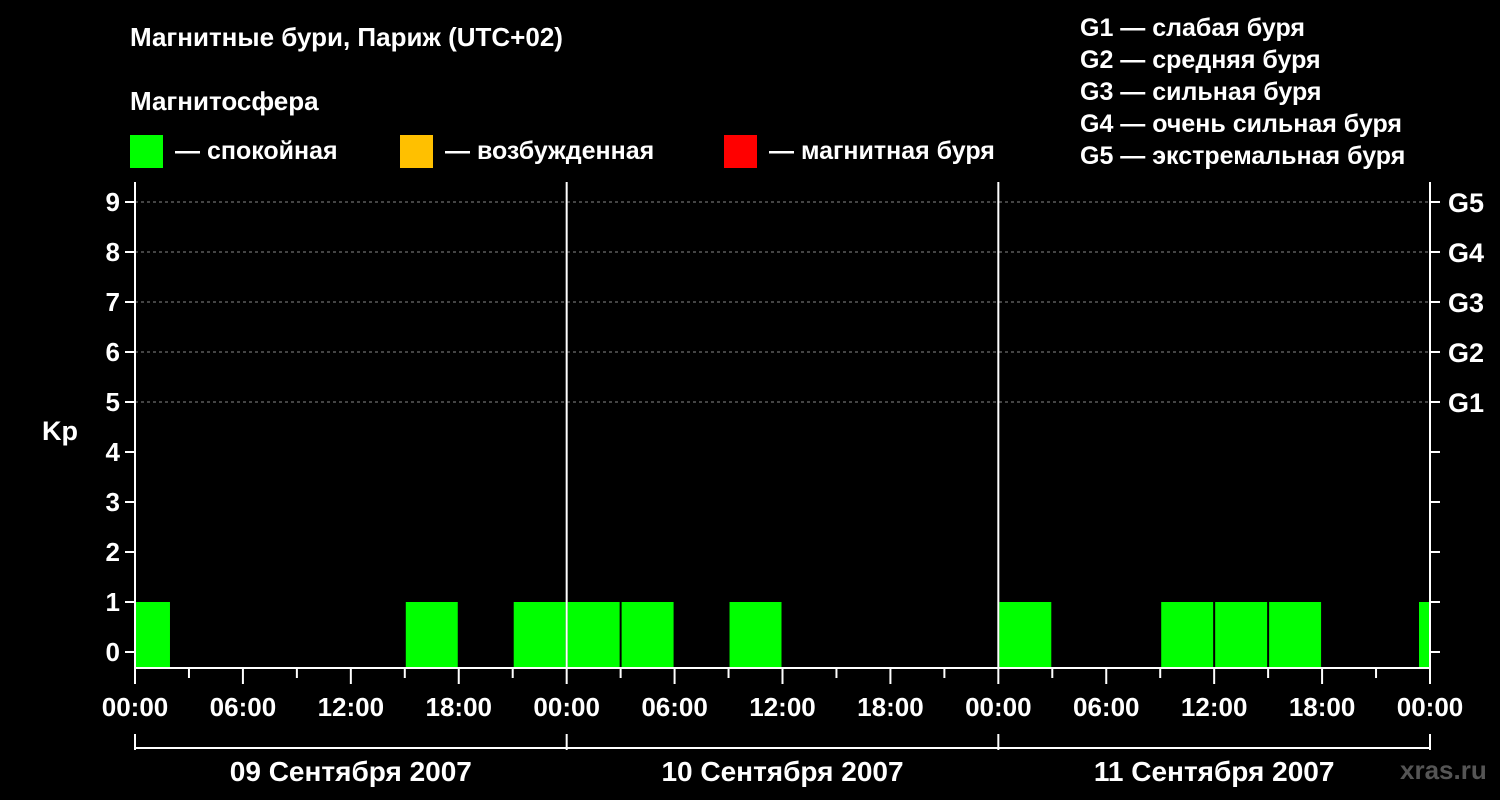 The height and width of the screenshot is (800, 1500). Describe the element at coordinates (1322, 707) in the screenshot. I see `x-tick-label-11: 18:00` at that location.